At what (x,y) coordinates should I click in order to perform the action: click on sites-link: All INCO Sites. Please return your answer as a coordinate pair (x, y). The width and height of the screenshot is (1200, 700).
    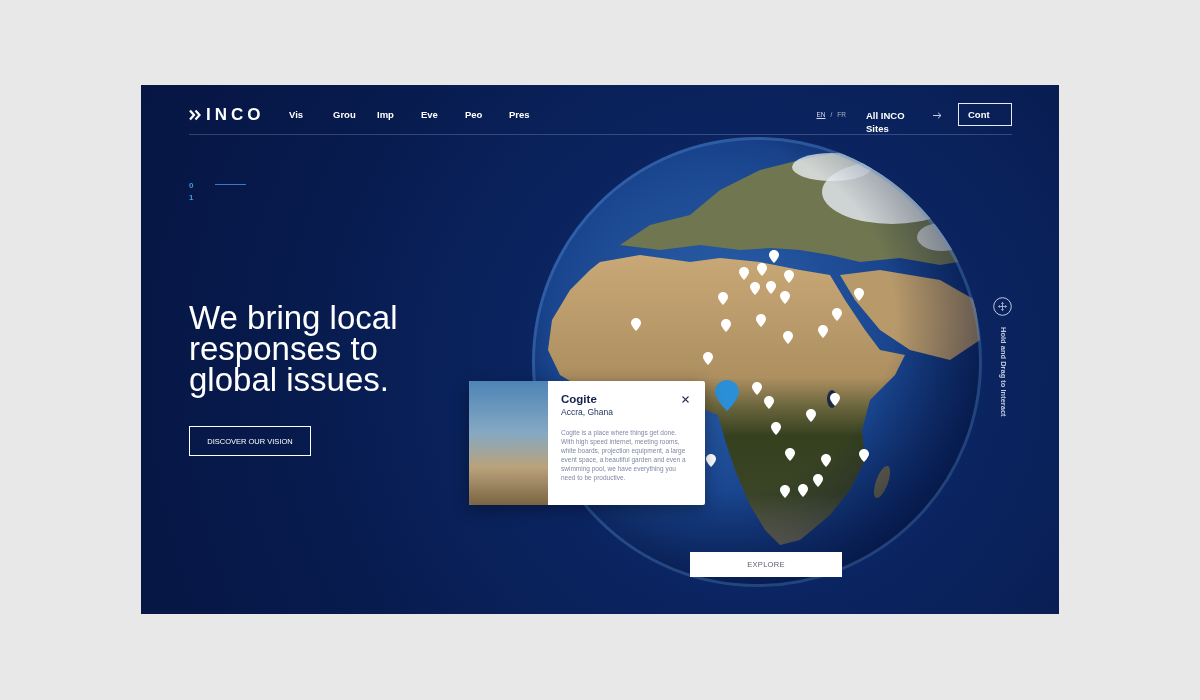
    Looking at the image, I should click on (888, 121).